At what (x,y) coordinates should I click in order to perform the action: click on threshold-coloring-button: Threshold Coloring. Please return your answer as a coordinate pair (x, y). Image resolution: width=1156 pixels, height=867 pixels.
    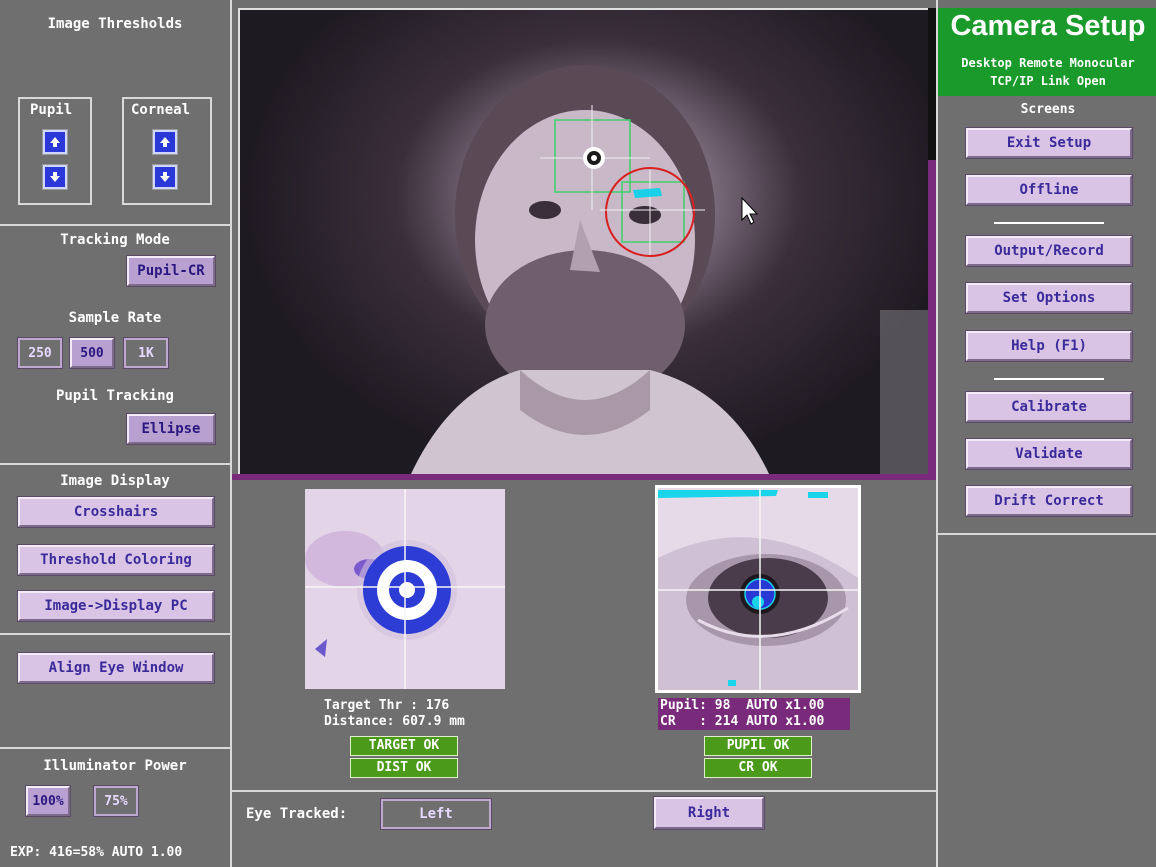
    Looking at the image, I should click on (116, 560).